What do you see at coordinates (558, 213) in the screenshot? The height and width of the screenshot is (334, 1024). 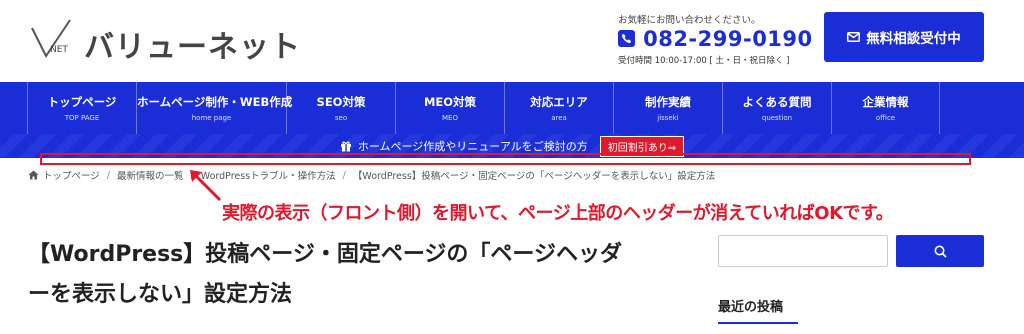 I see `annotation-text: 実際の表示（フロント側）を開いて、ページ上部のヘッダーが消えていればOKです。` at bounding box center [558, 213].